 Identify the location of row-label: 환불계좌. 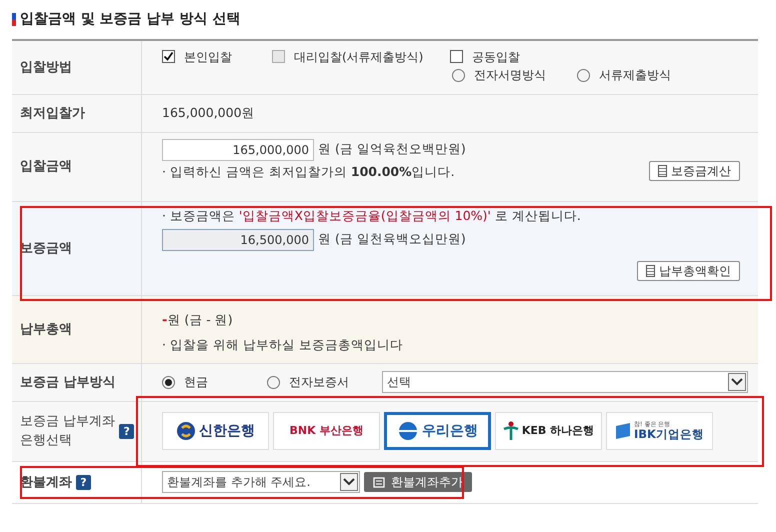
(46, 483).